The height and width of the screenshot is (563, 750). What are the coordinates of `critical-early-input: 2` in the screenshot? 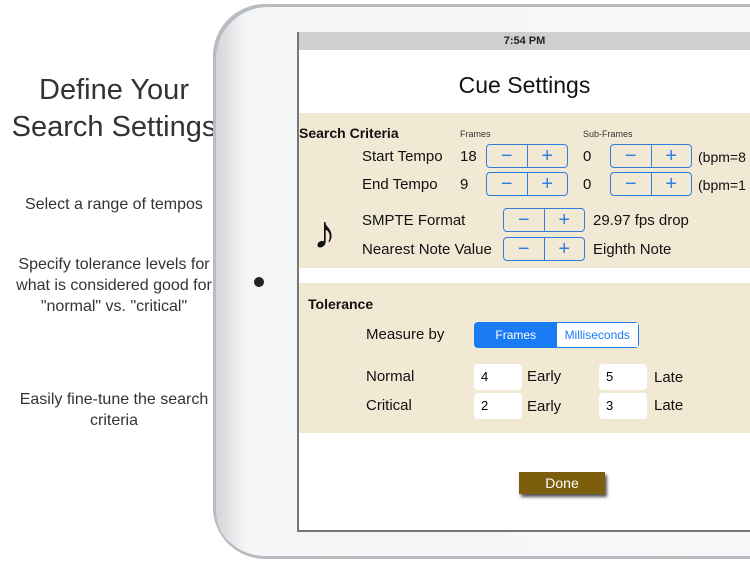 It's located at (498, 406).